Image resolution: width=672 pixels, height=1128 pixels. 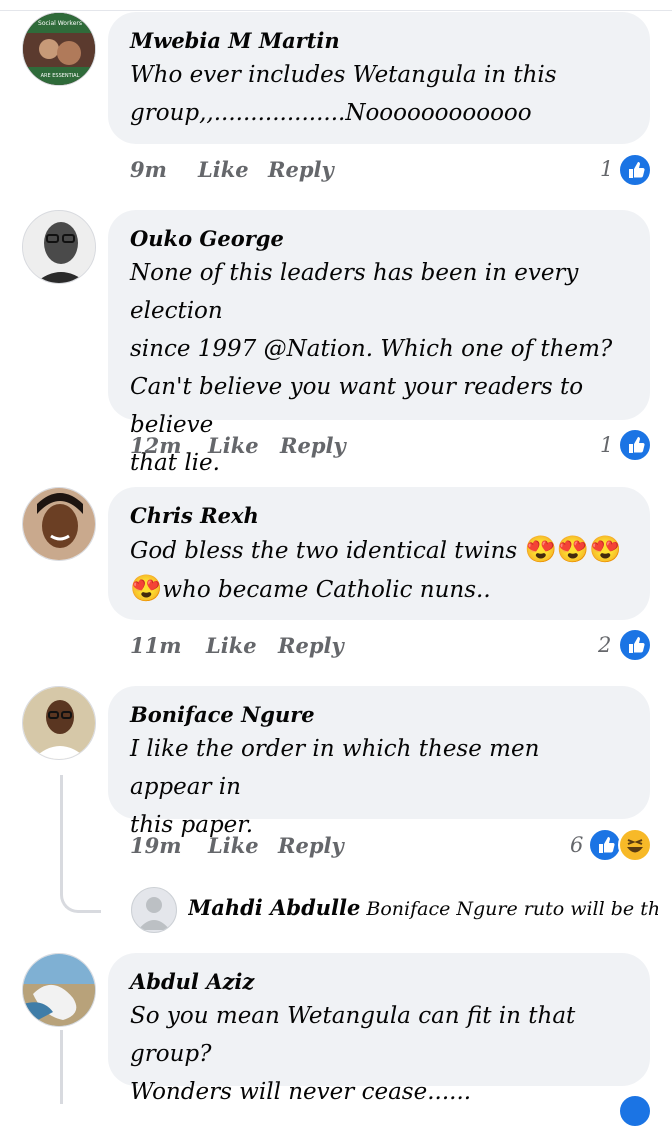 What do you see at coordinates (326, 590) in the screenshot?
I see `comment-text: who became Catholic nuns..` at bounding box center [326, 590].